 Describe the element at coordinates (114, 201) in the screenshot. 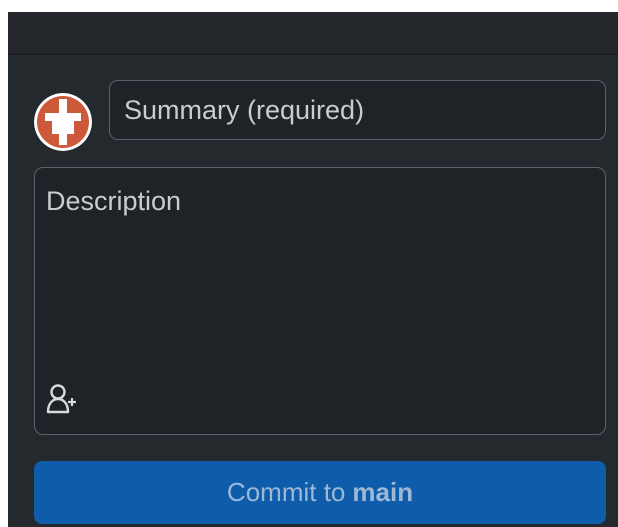

I see `description-placeholder: Description` at that location.